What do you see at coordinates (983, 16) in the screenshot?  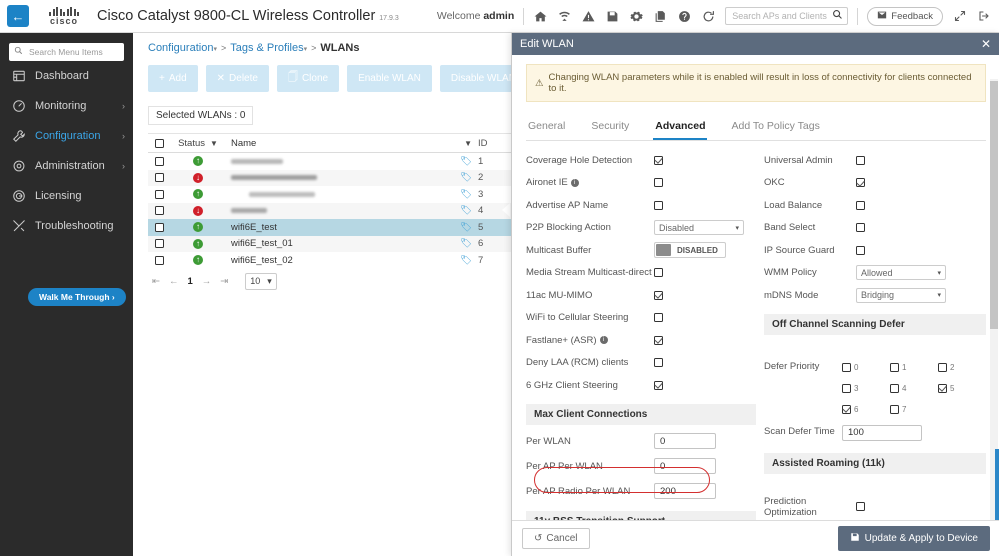 I see `logout-icon` at bounding box center [983, 16].